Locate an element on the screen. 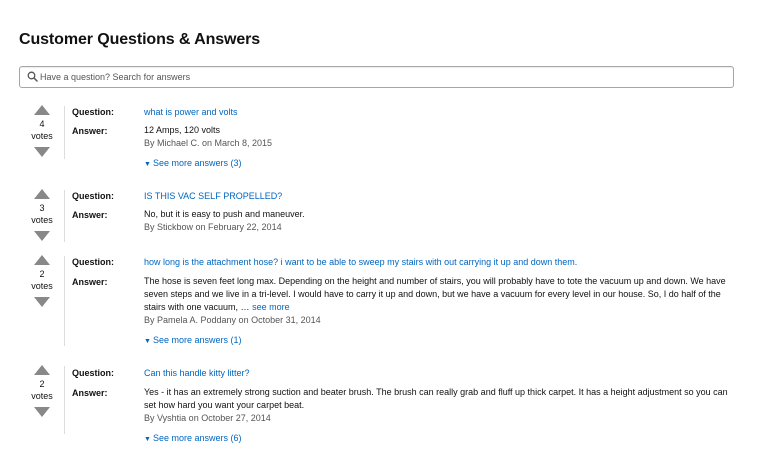 The height and width of the screenshot is (463, 770). vote-widget: 3 votes is located at coordinates (42, 217).